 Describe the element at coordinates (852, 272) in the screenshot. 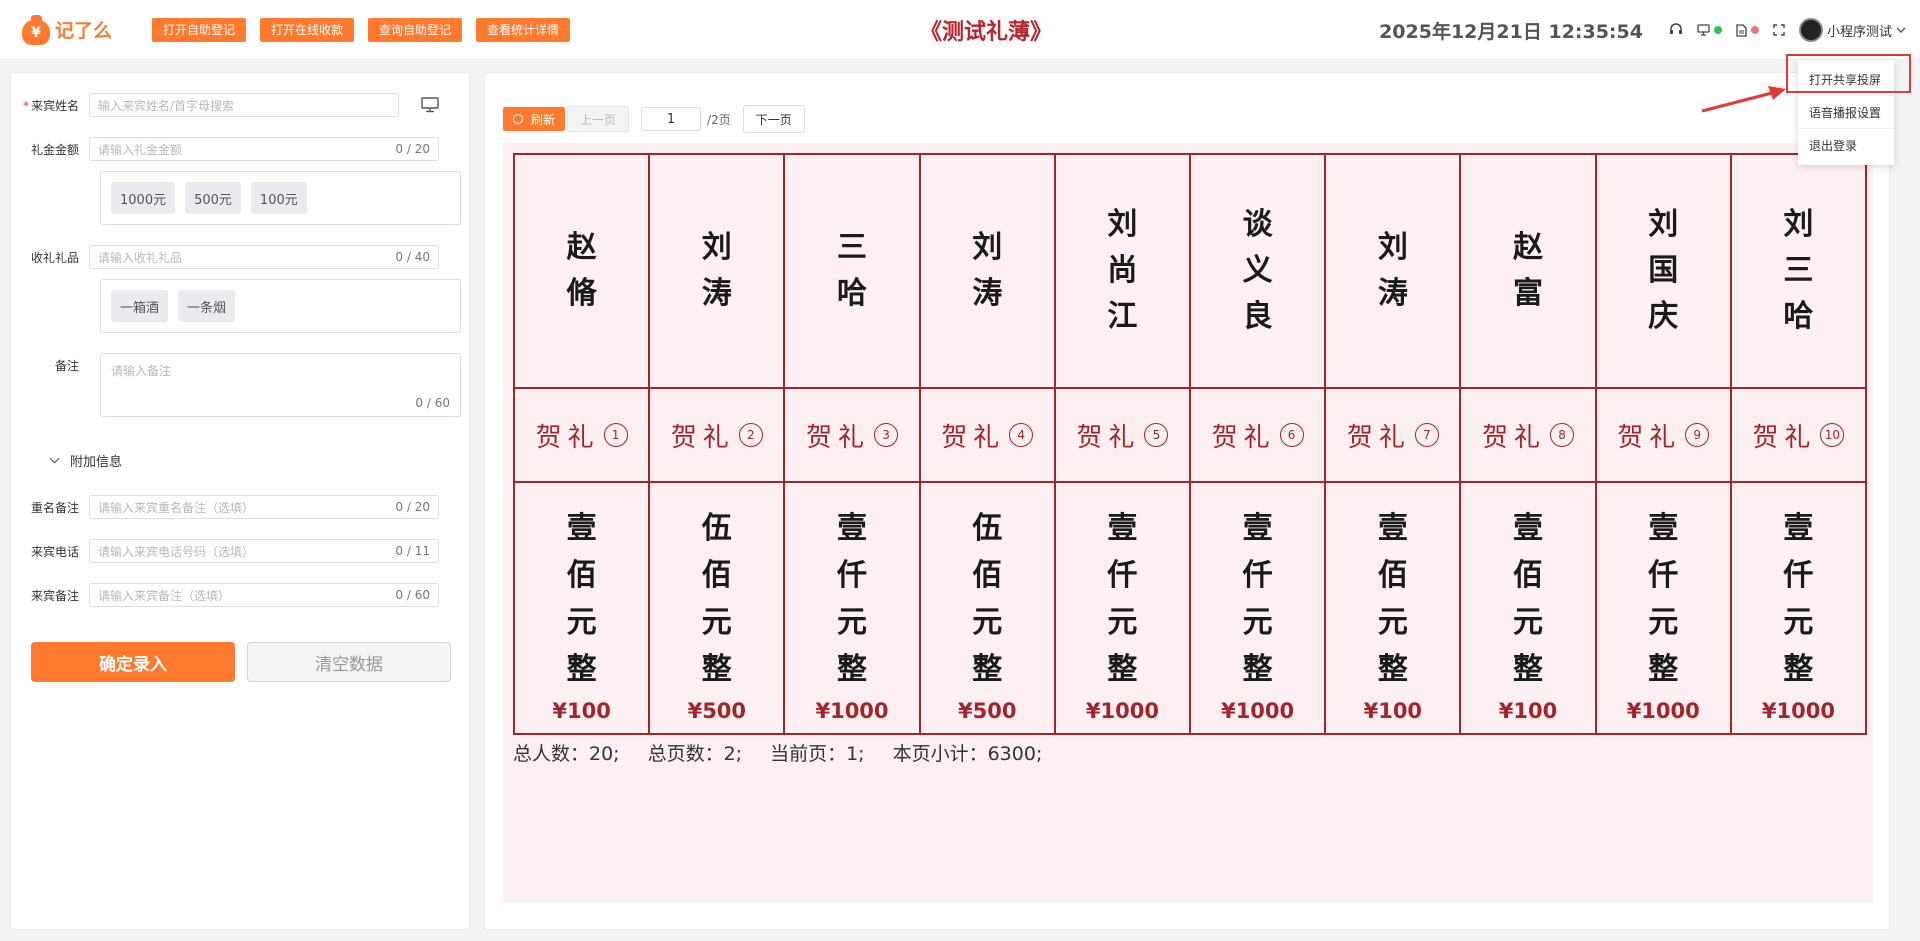

I see `guest-name-cell: 三哈` at that location.